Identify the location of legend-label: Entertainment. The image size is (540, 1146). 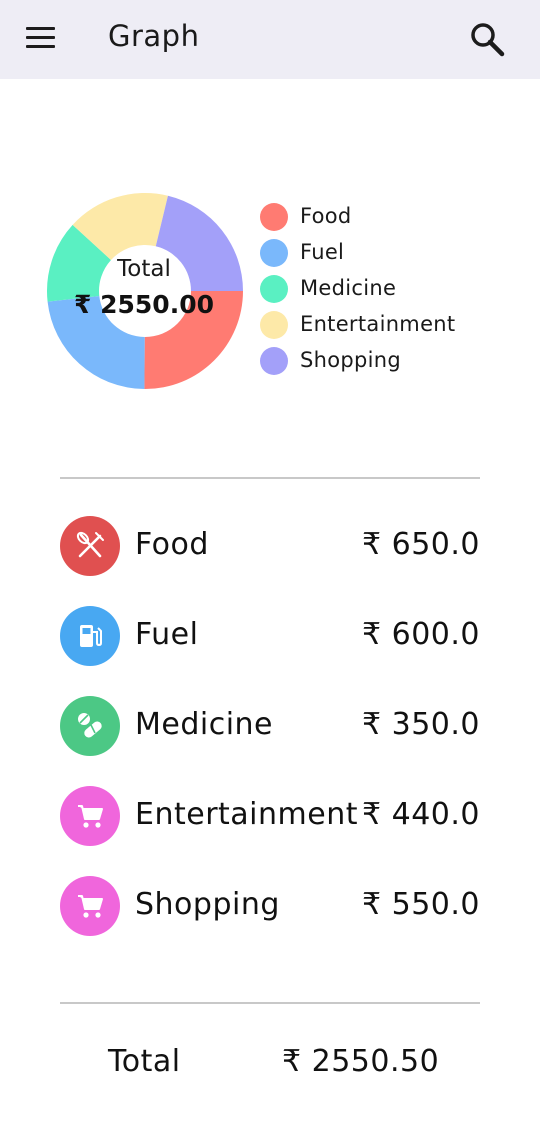
(378, 324).